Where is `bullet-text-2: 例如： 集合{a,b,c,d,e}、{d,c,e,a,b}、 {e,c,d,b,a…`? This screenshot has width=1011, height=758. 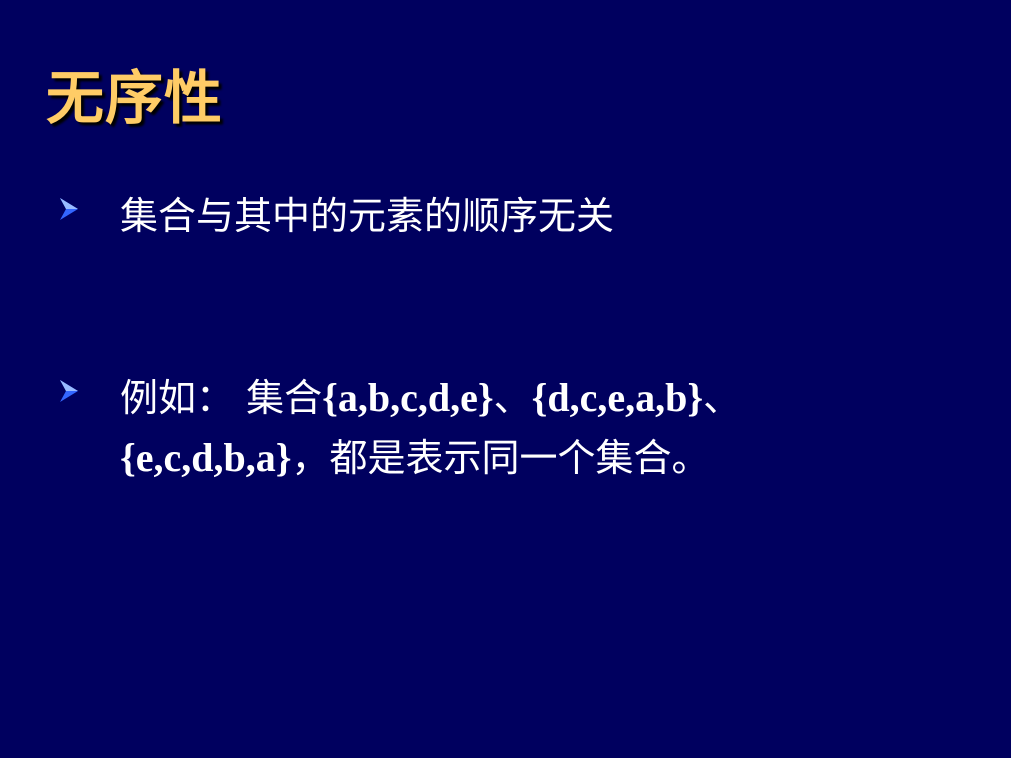 bullet-text-2: 例如： 集合{a,b,c,d,e}、{d,c,e,a,b}、 {e,c,d,b,a… is located at coordinates (530, 428).